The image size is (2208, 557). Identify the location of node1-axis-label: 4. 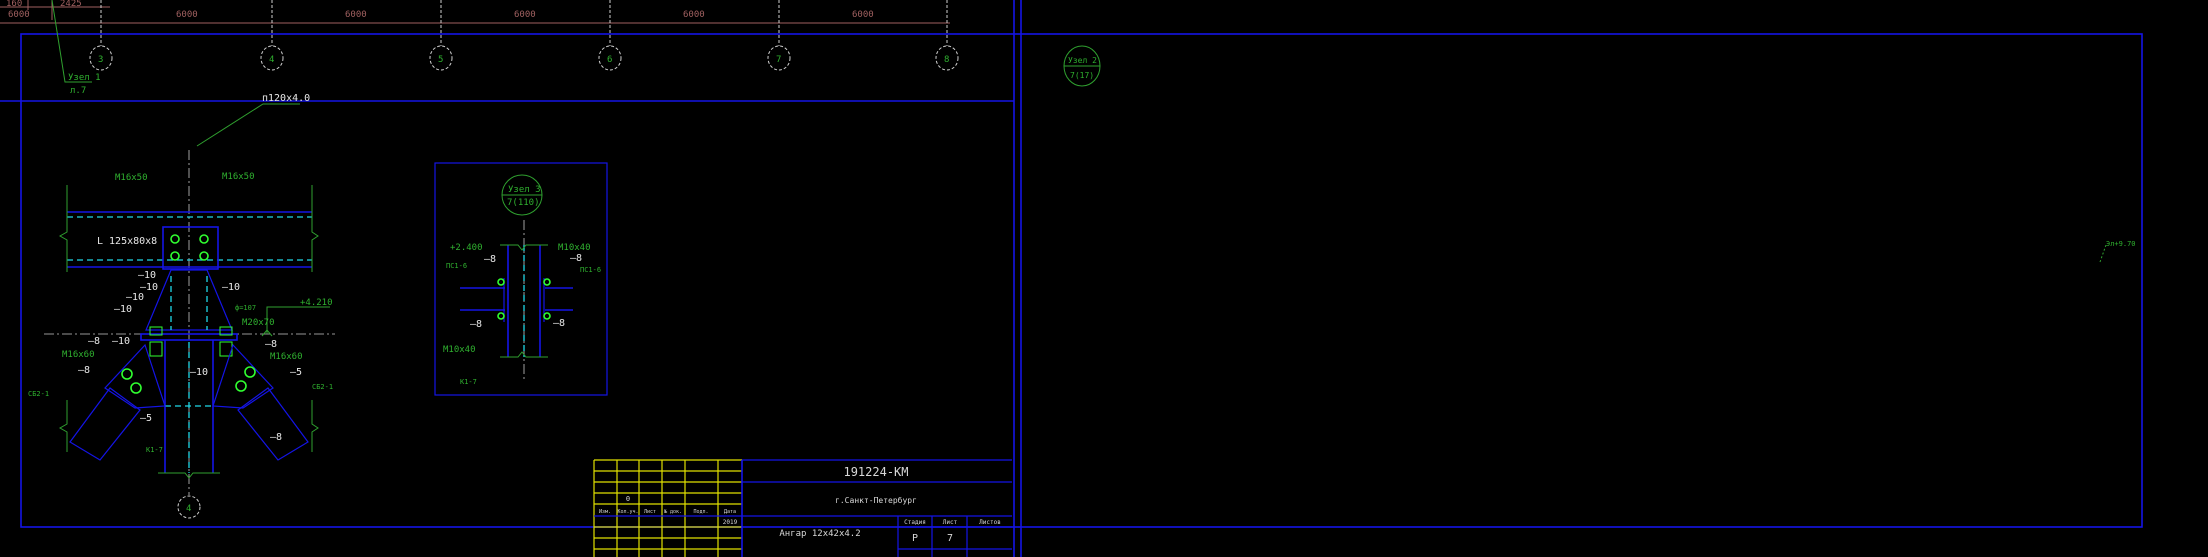
(188, 509).